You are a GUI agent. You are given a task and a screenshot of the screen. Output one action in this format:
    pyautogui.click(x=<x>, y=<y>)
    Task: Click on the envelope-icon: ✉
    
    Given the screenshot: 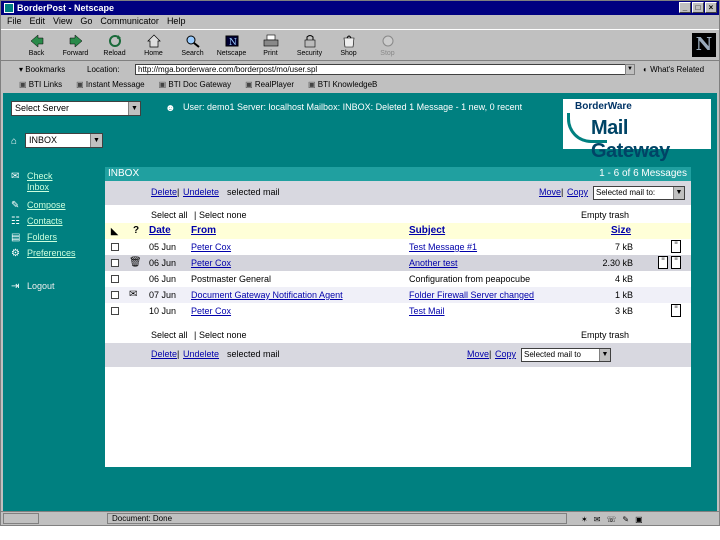 What is the action you would take?
    pyautogui.click(x=133, y=294)
    